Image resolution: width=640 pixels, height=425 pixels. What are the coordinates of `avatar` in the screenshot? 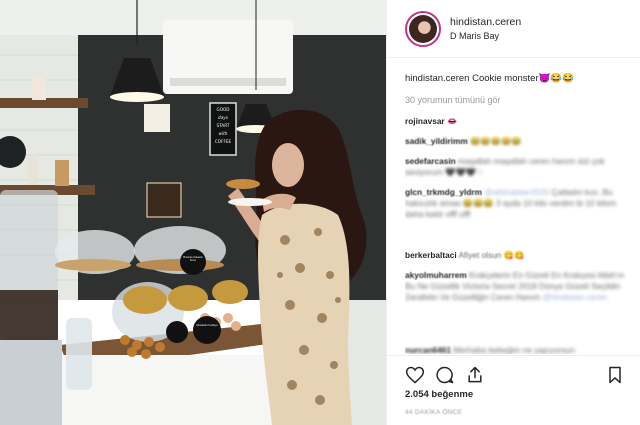 It's located at (423, 29).